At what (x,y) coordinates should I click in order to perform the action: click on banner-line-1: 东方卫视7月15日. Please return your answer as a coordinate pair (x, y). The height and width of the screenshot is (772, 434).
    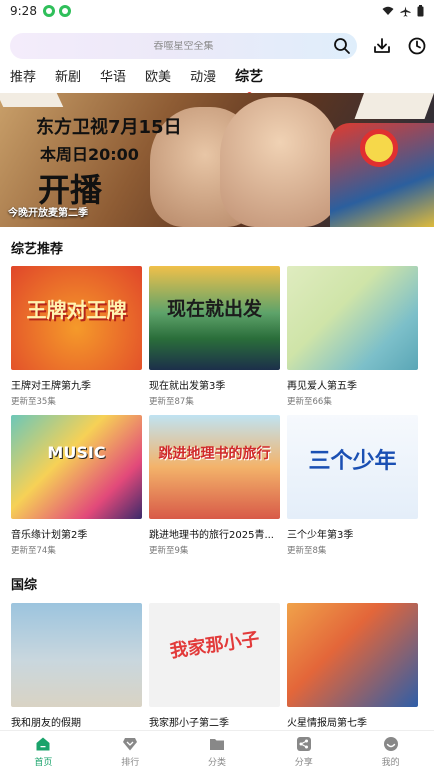
    Looking at the image, I should click on (109, 127).